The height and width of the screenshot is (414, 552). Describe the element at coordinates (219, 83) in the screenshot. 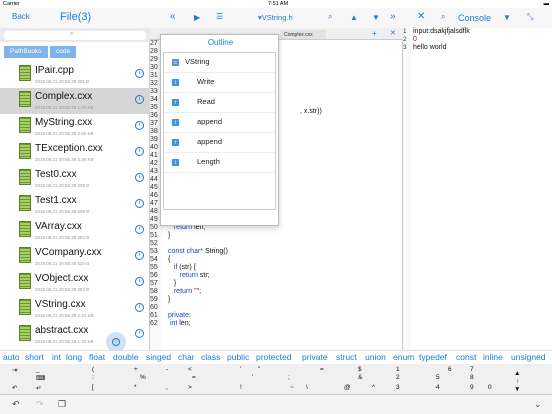

I see `outline-item: f Write` at that location.